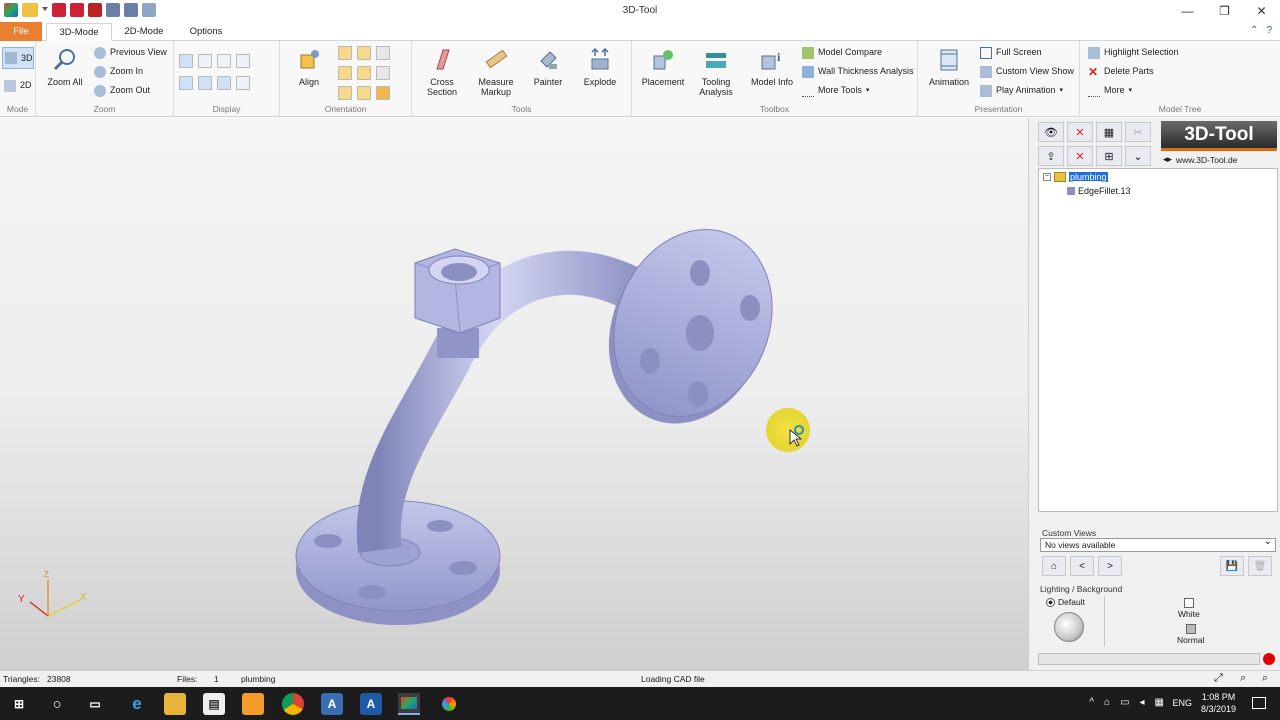 This screenshot has width=1280, height=720. I want to click on tree-root-label: plumbing, so click(1088, 177).